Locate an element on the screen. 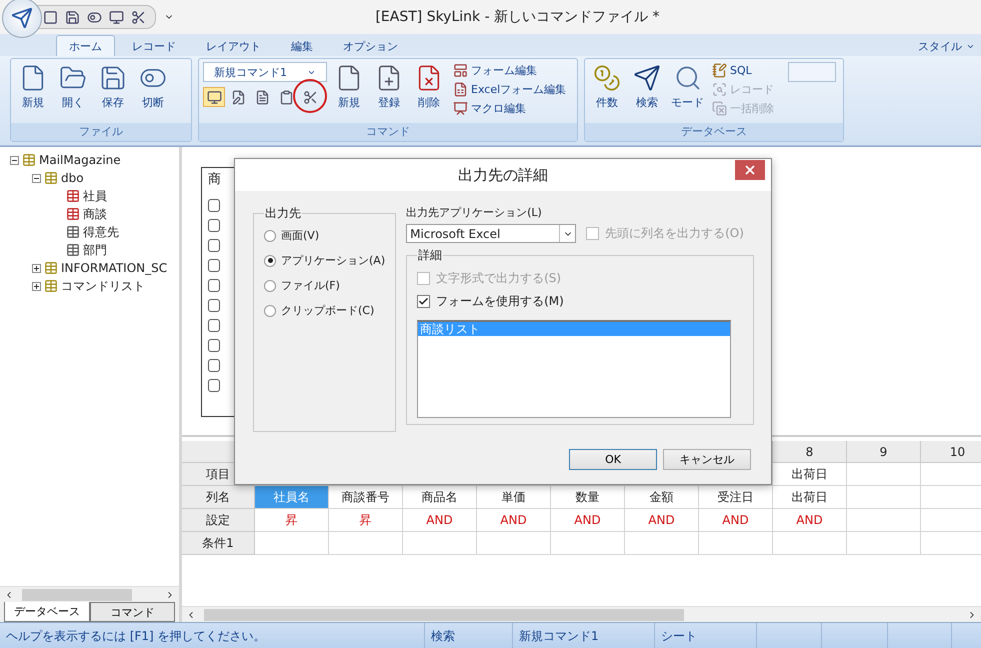 The height and width of the screenshot is (648, 981). status-text: ヘルプを表示するには [F1] を押してください。 is located at coordinates (212, 635).